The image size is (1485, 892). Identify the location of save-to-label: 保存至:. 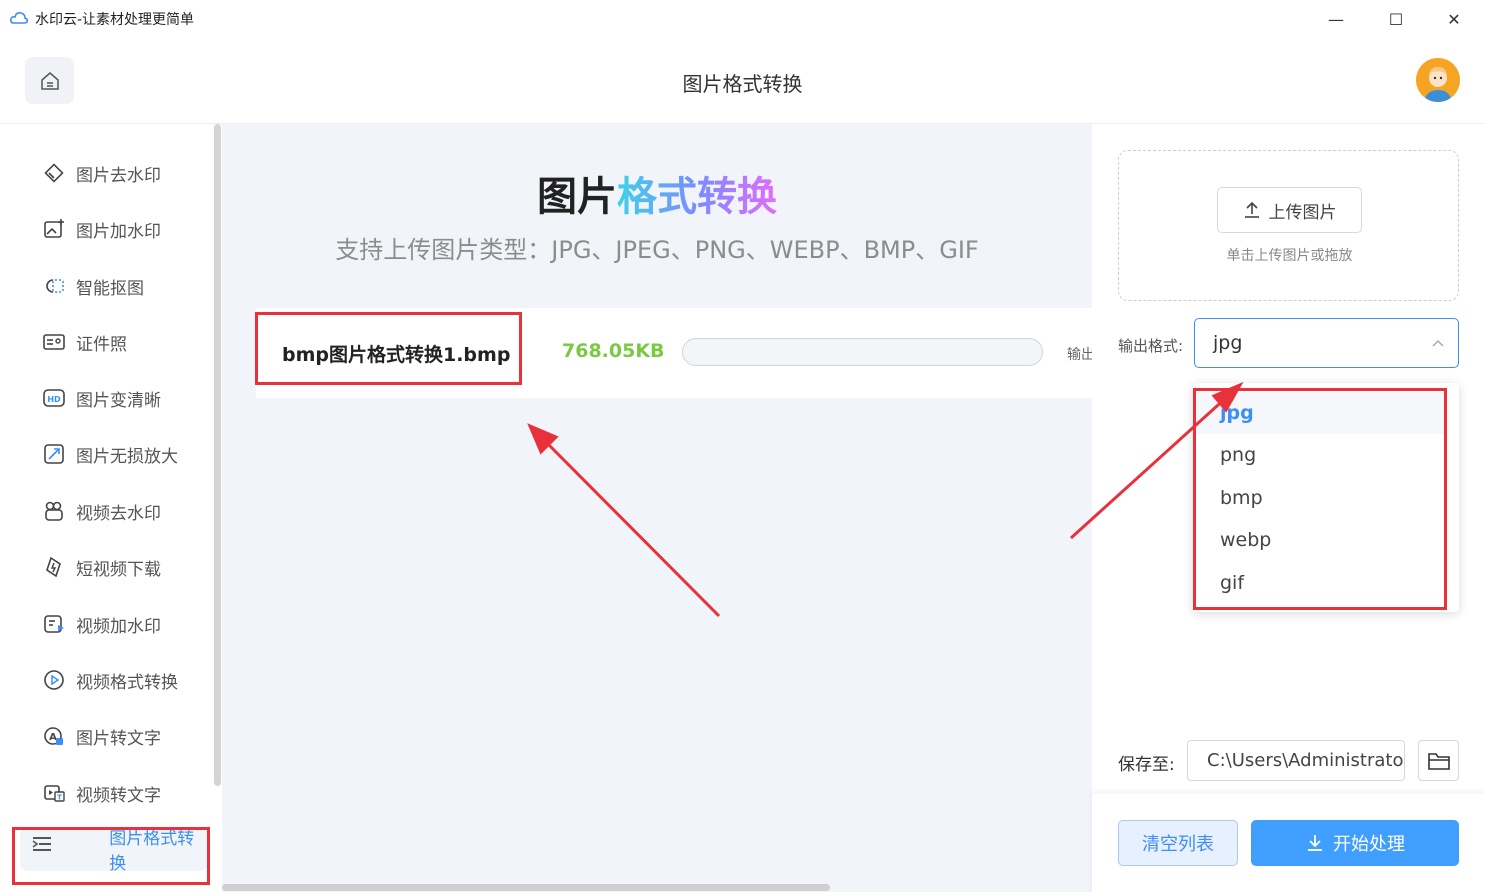
(1146, 765).